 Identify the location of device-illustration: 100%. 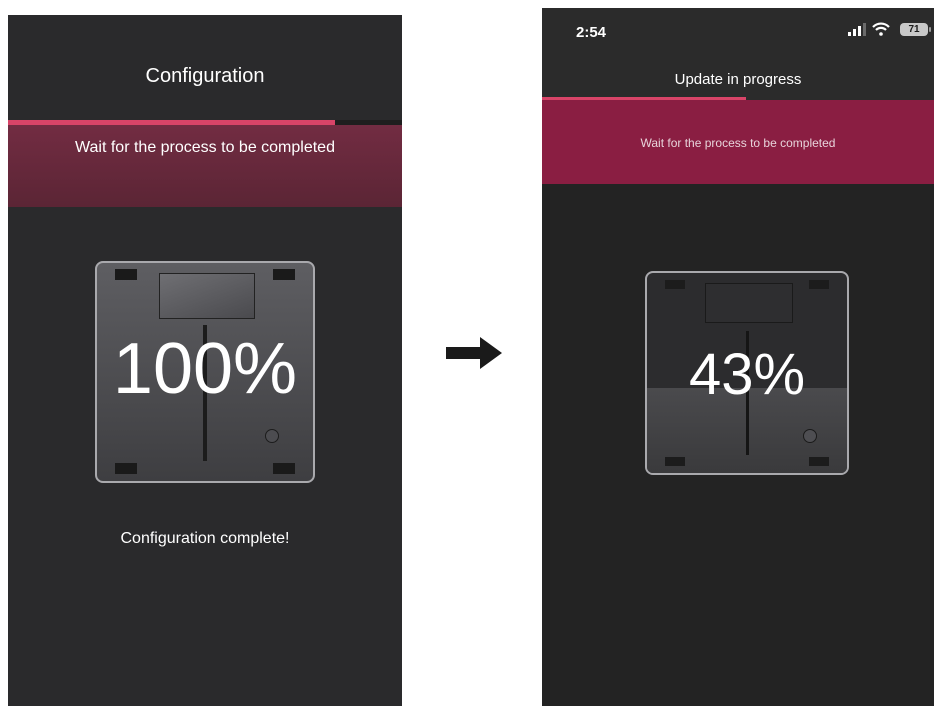
(205, 372).